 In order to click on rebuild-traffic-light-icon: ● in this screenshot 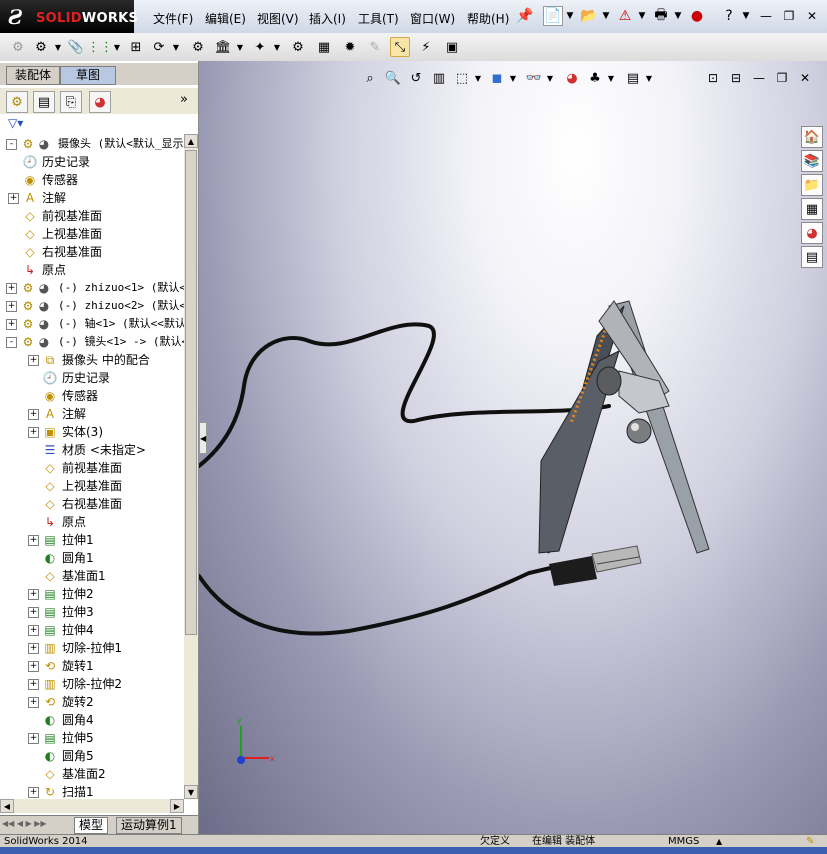, I will do `click(697, 16)`.